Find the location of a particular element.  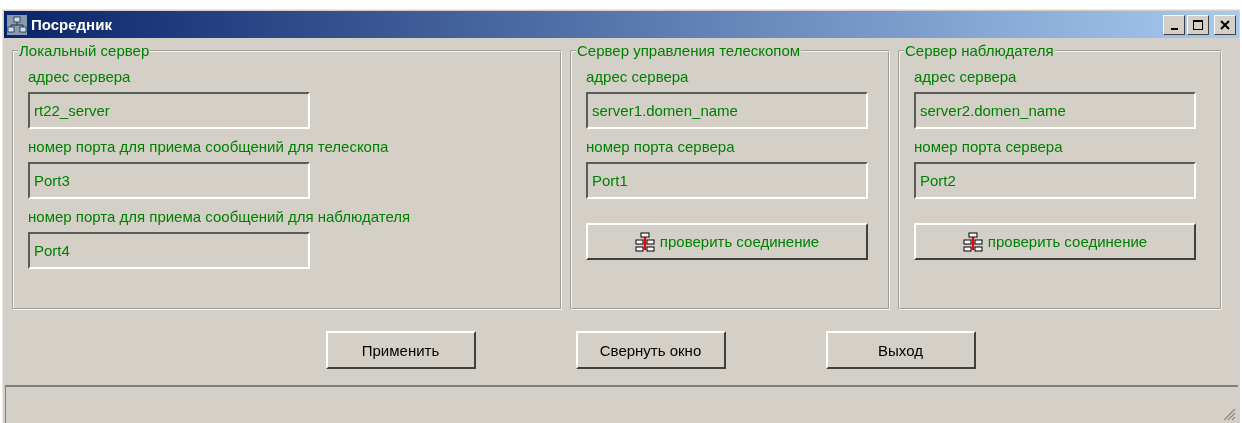

maximize-button is located at coordinates (1198, 24).